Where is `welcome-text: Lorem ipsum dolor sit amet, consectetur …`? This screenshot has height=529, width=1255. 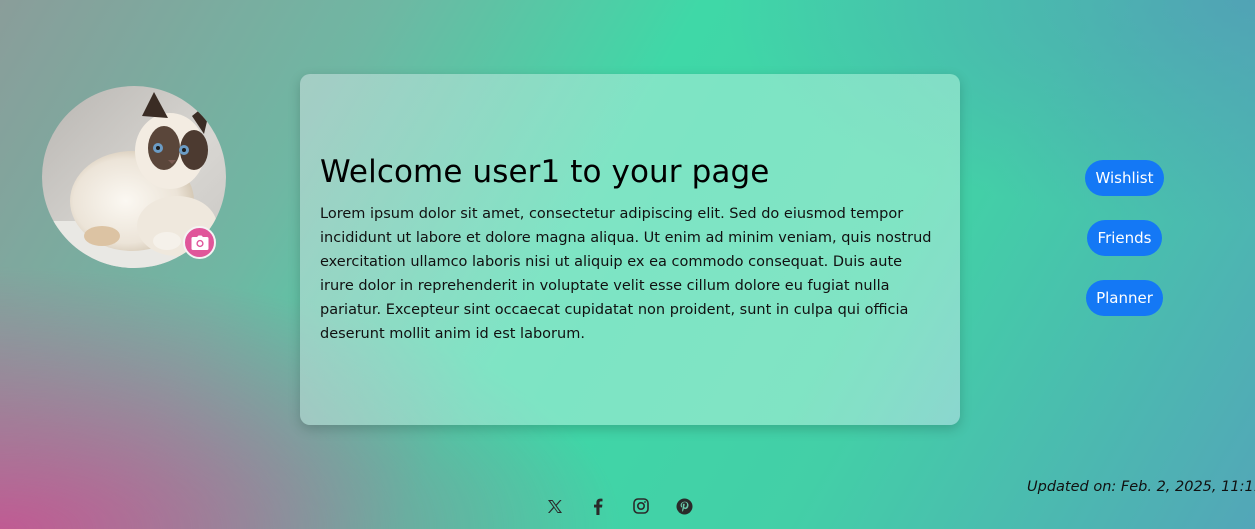 welcome-text: Lorem ipsum dolor sit amet, consectetur … is located at coordinates (626, 274).